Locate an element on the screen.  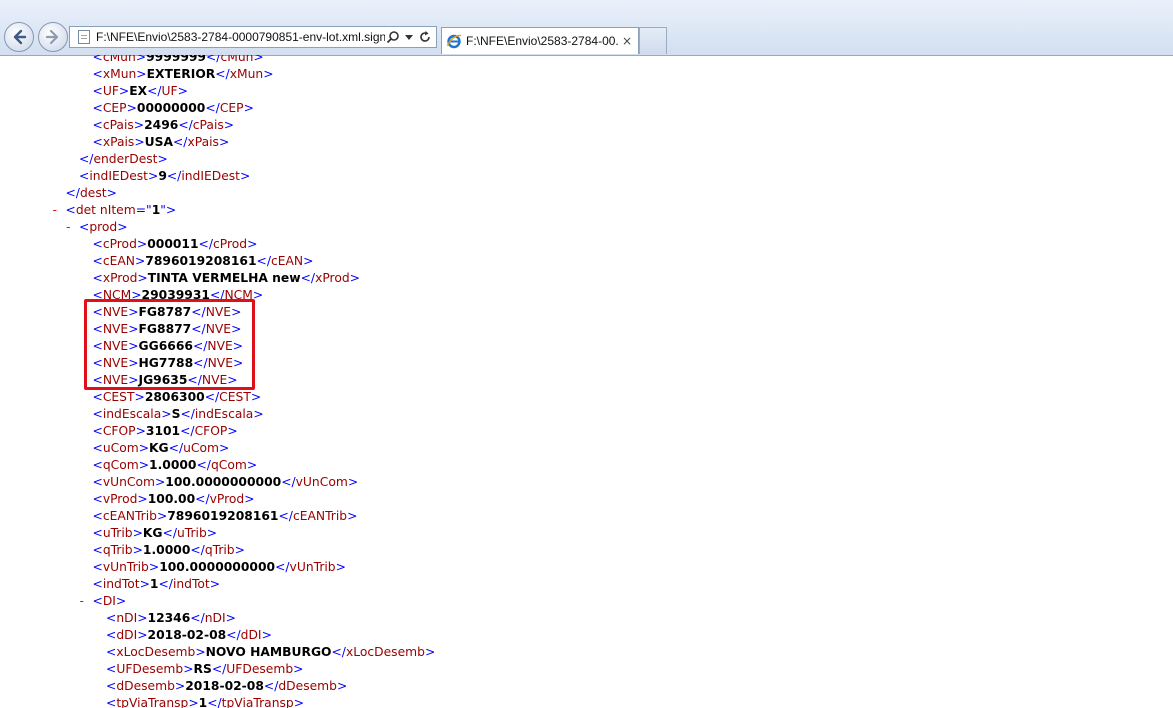
element-value: KG is located at coordinates (159, 448).